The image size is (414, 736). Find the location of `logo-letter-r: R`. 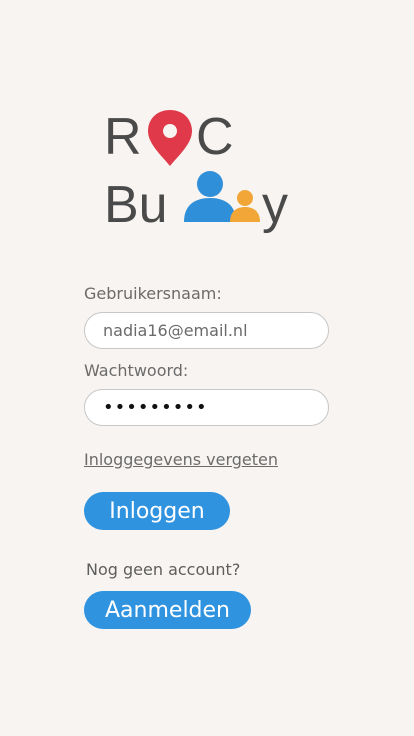

logo-letter-r: R is located at coordinates (123, 137).